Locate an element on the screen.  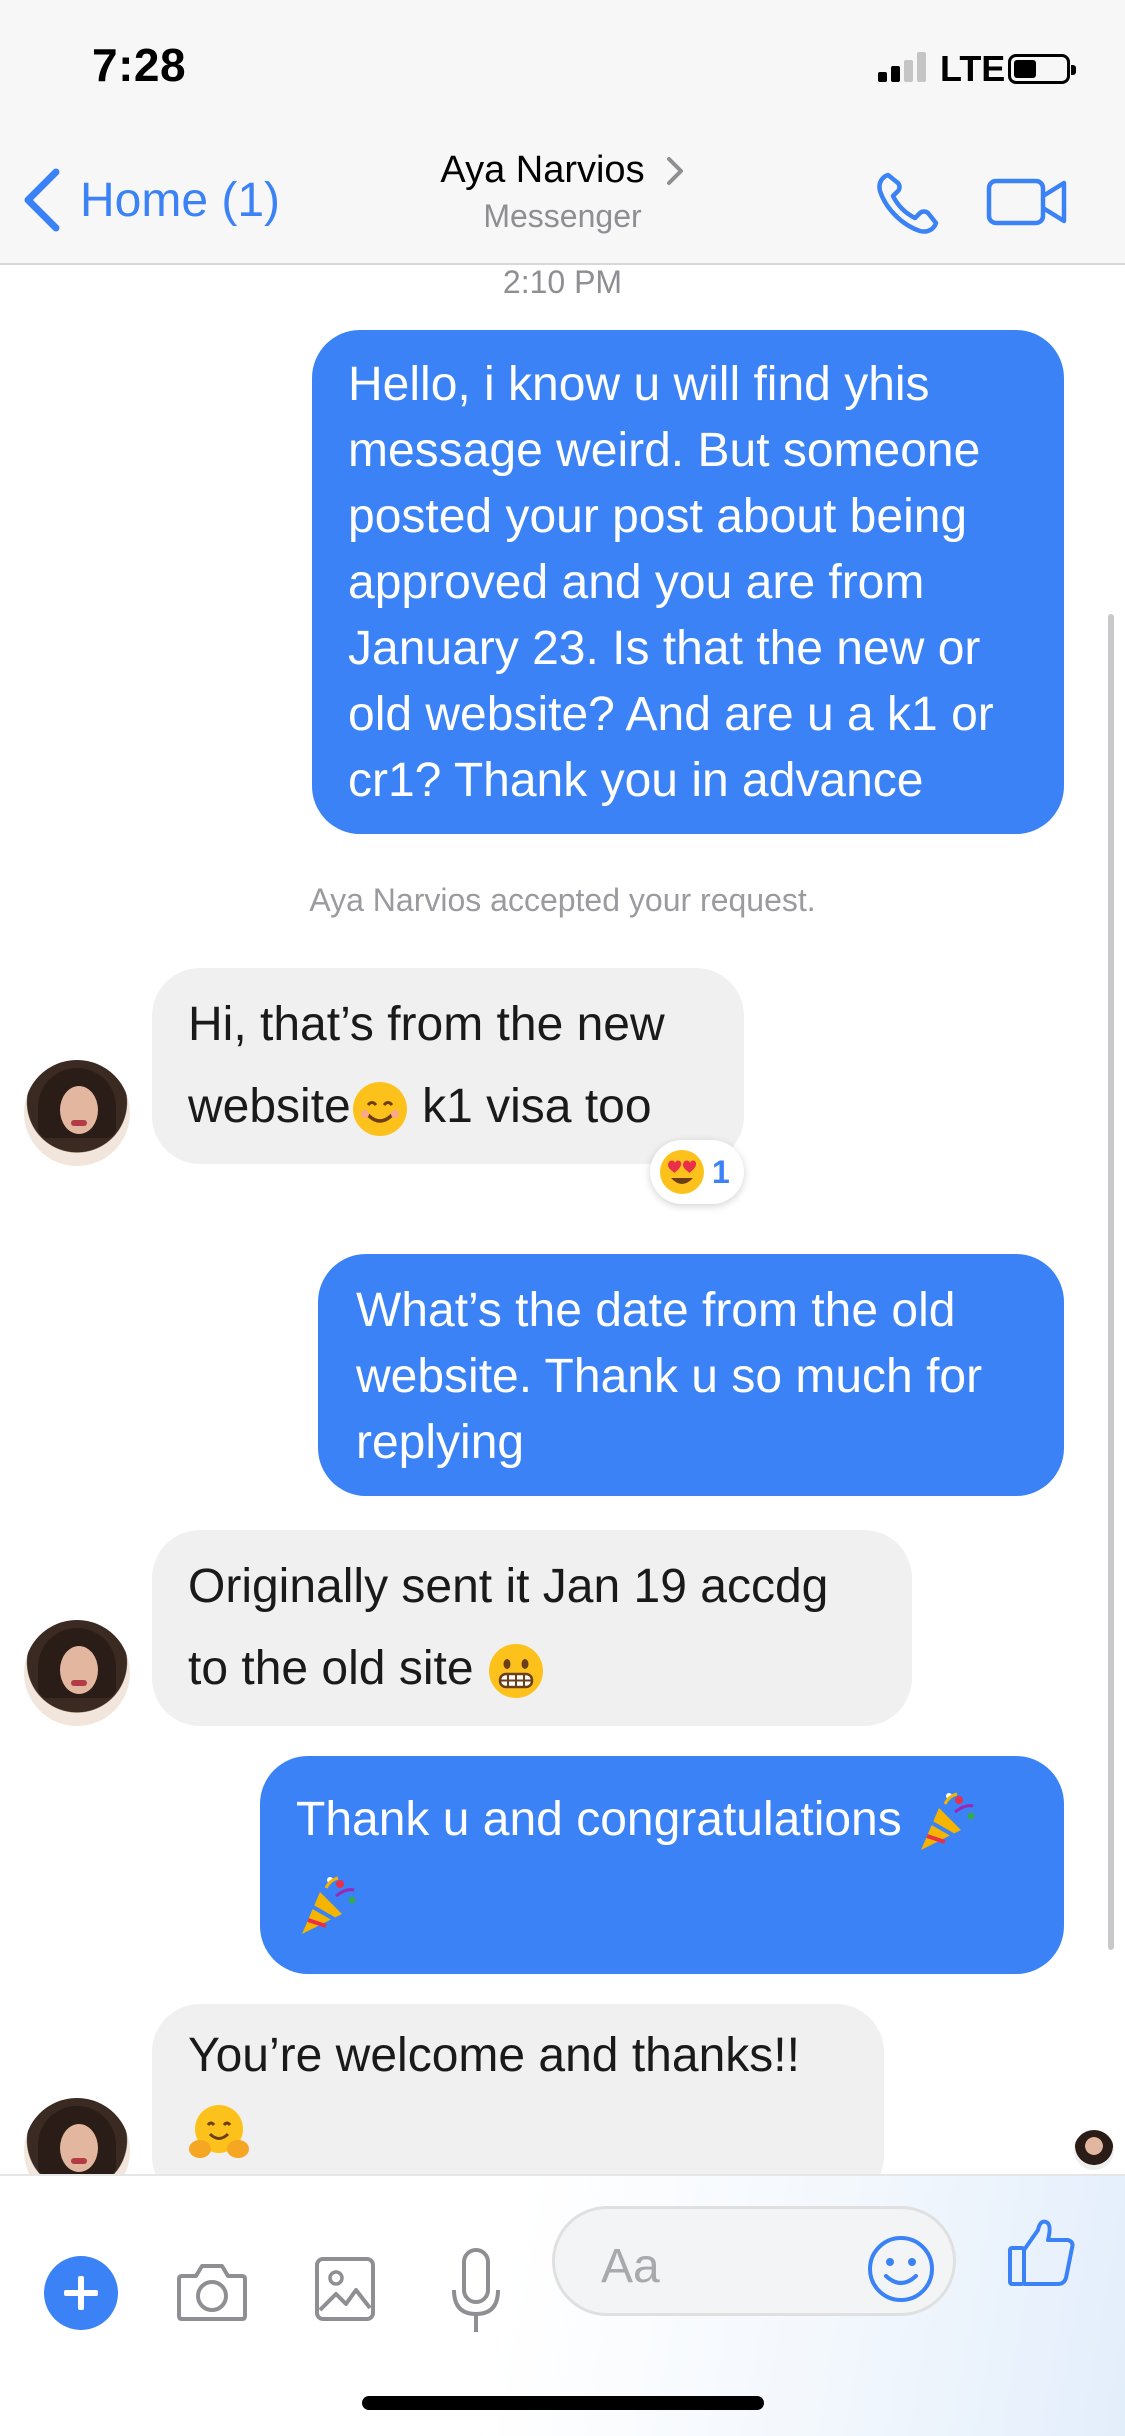
plus-icon is located at coordinates (81, 2293).